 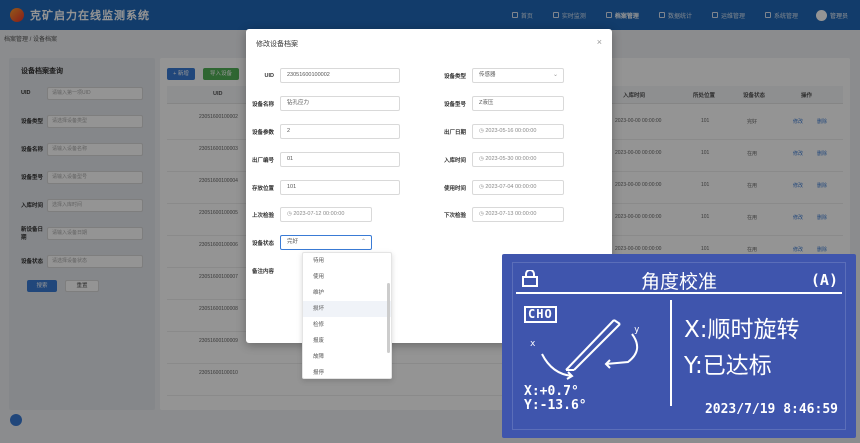 What do you see at coordinates (518, 103) in the screenshot?
I see `model-field: Z液压` at bounding box center [518, 103].